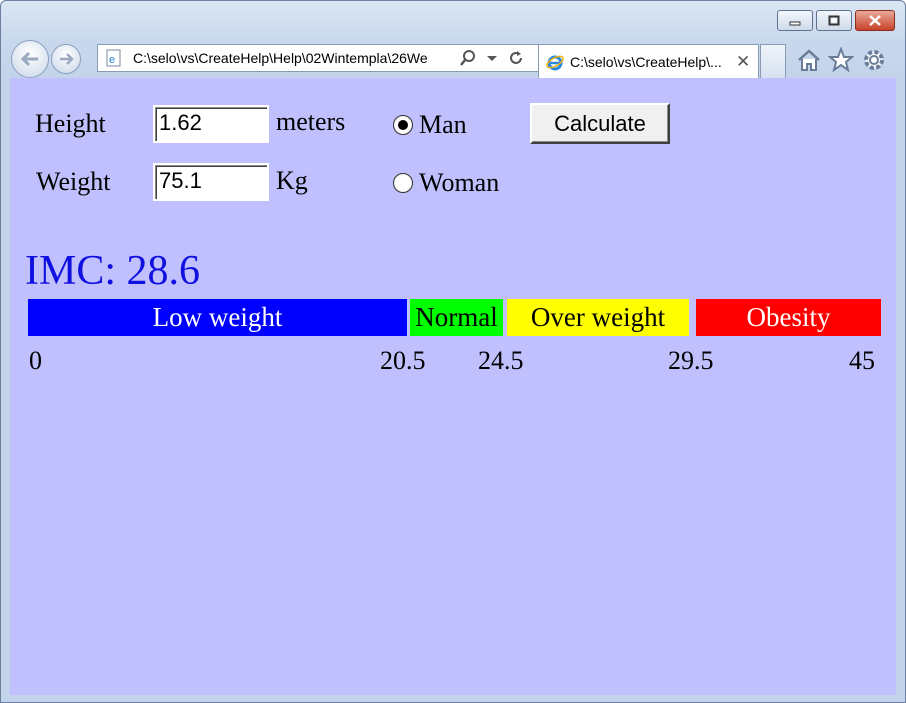 The height and width of the screenshot is (703, 906). I want to click on back-arrow-icon, so click(29, 59).